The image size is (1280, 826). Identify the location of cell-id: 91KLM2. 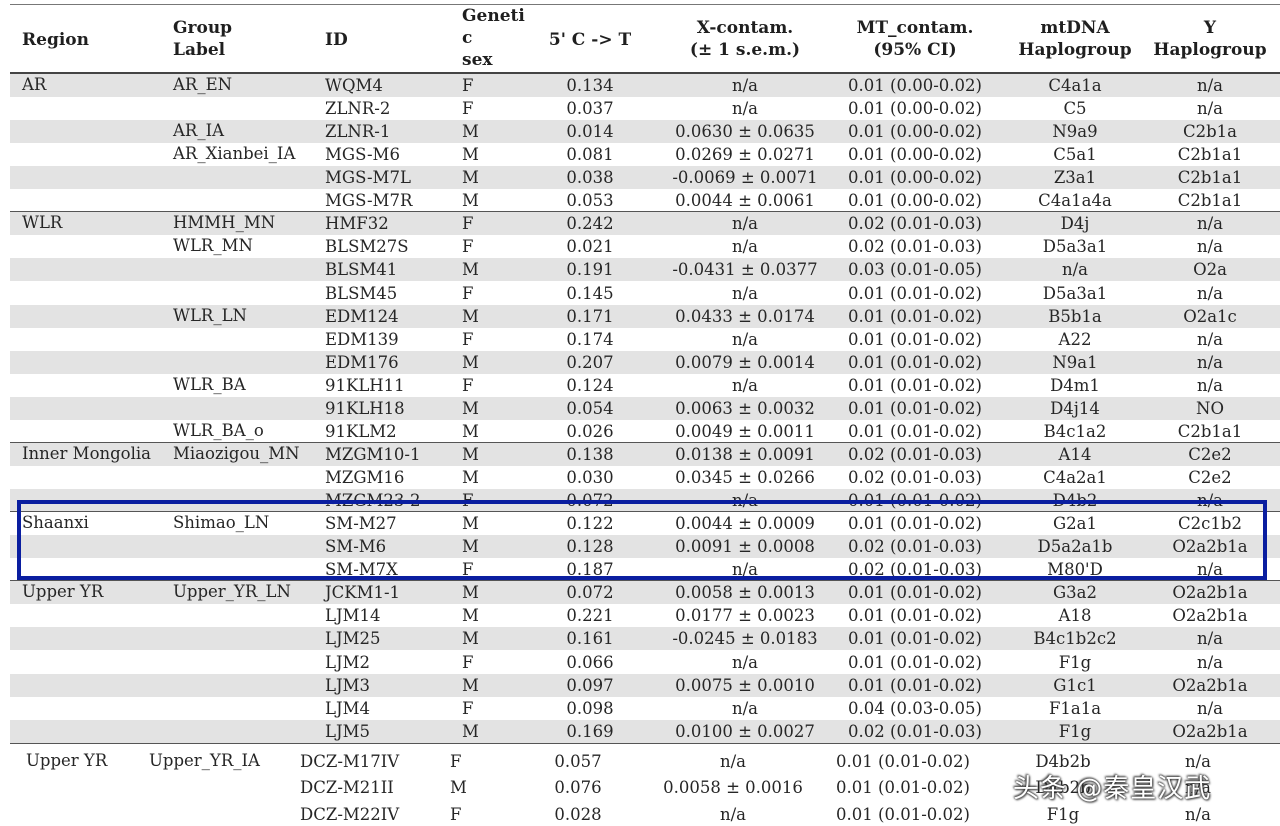
(361, 431).